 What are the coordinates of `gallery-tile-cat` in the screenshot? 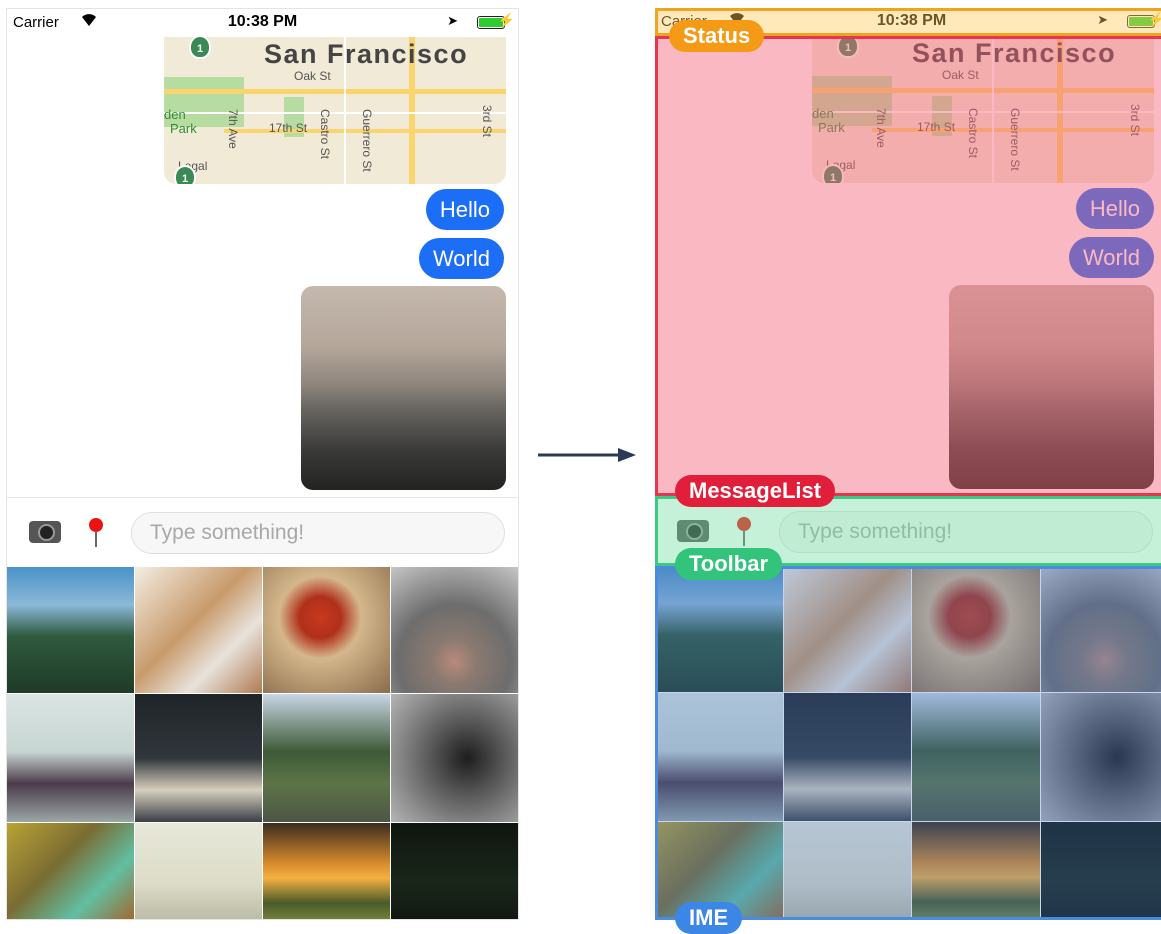 It's located at (454, 630).